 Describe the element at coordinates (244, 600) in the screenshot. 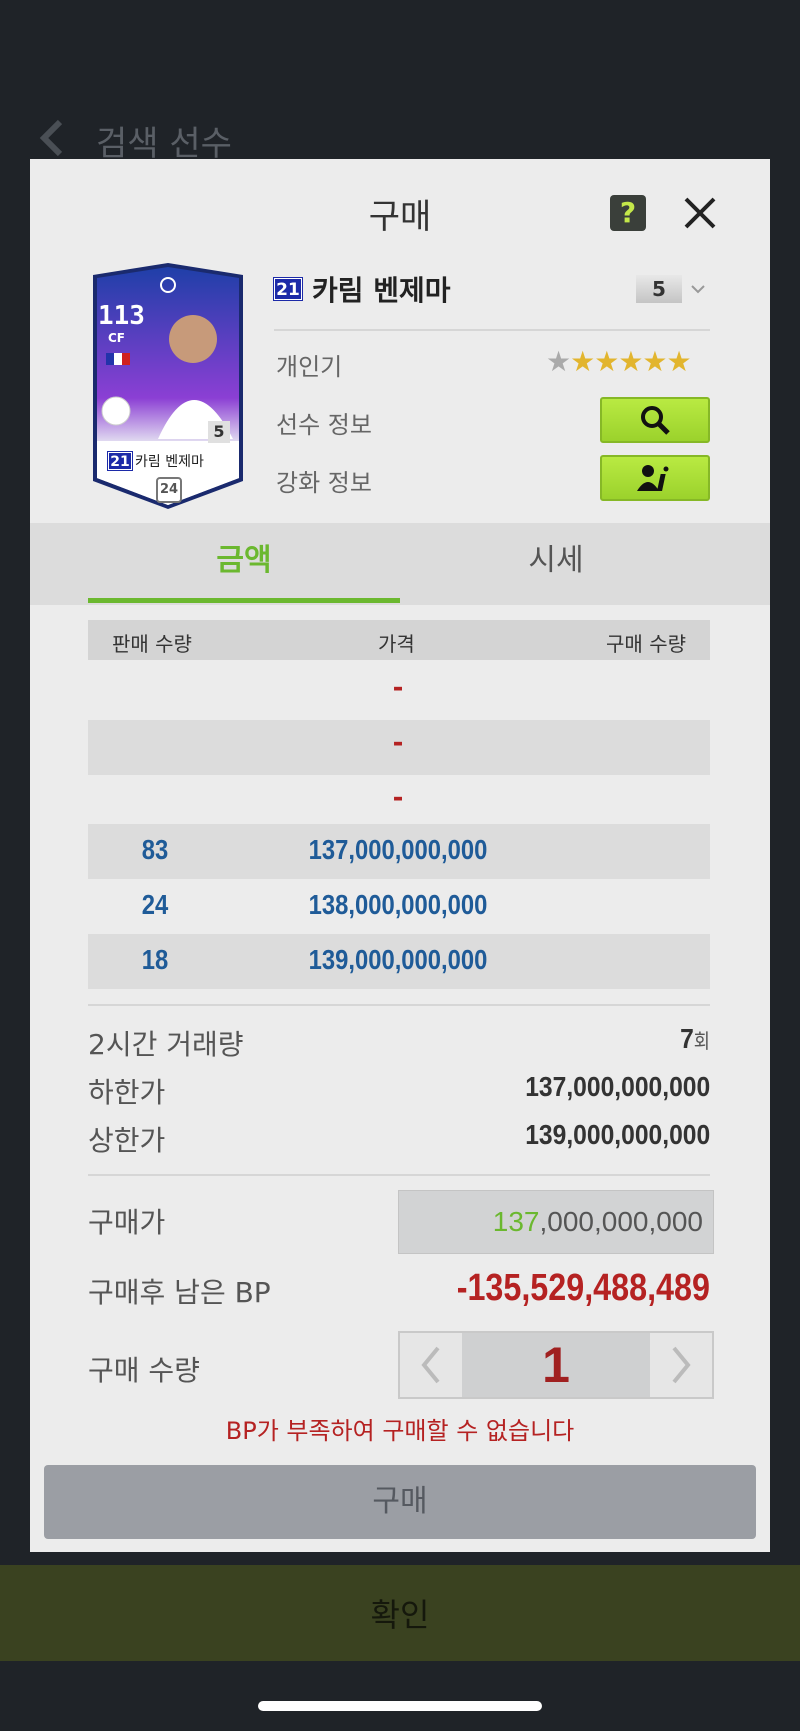

I see `active-tab-indicator` at that location.